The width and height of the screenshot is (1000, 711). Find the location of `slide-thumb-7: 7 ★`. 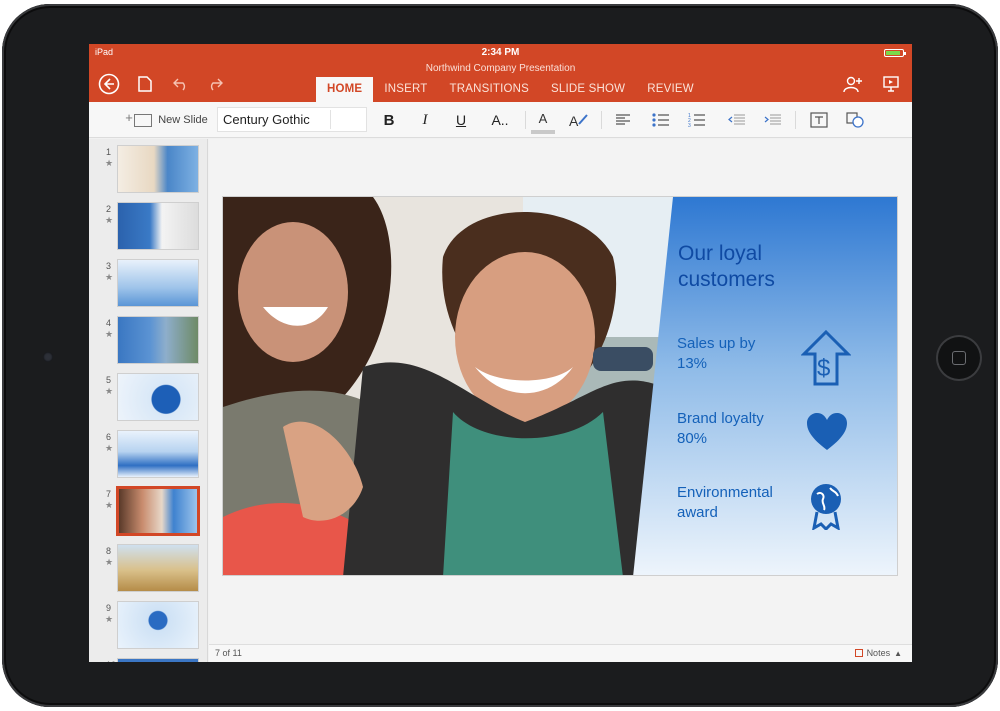

slide-thumb-7: 7 ★ is located at coordinates (148, 513).